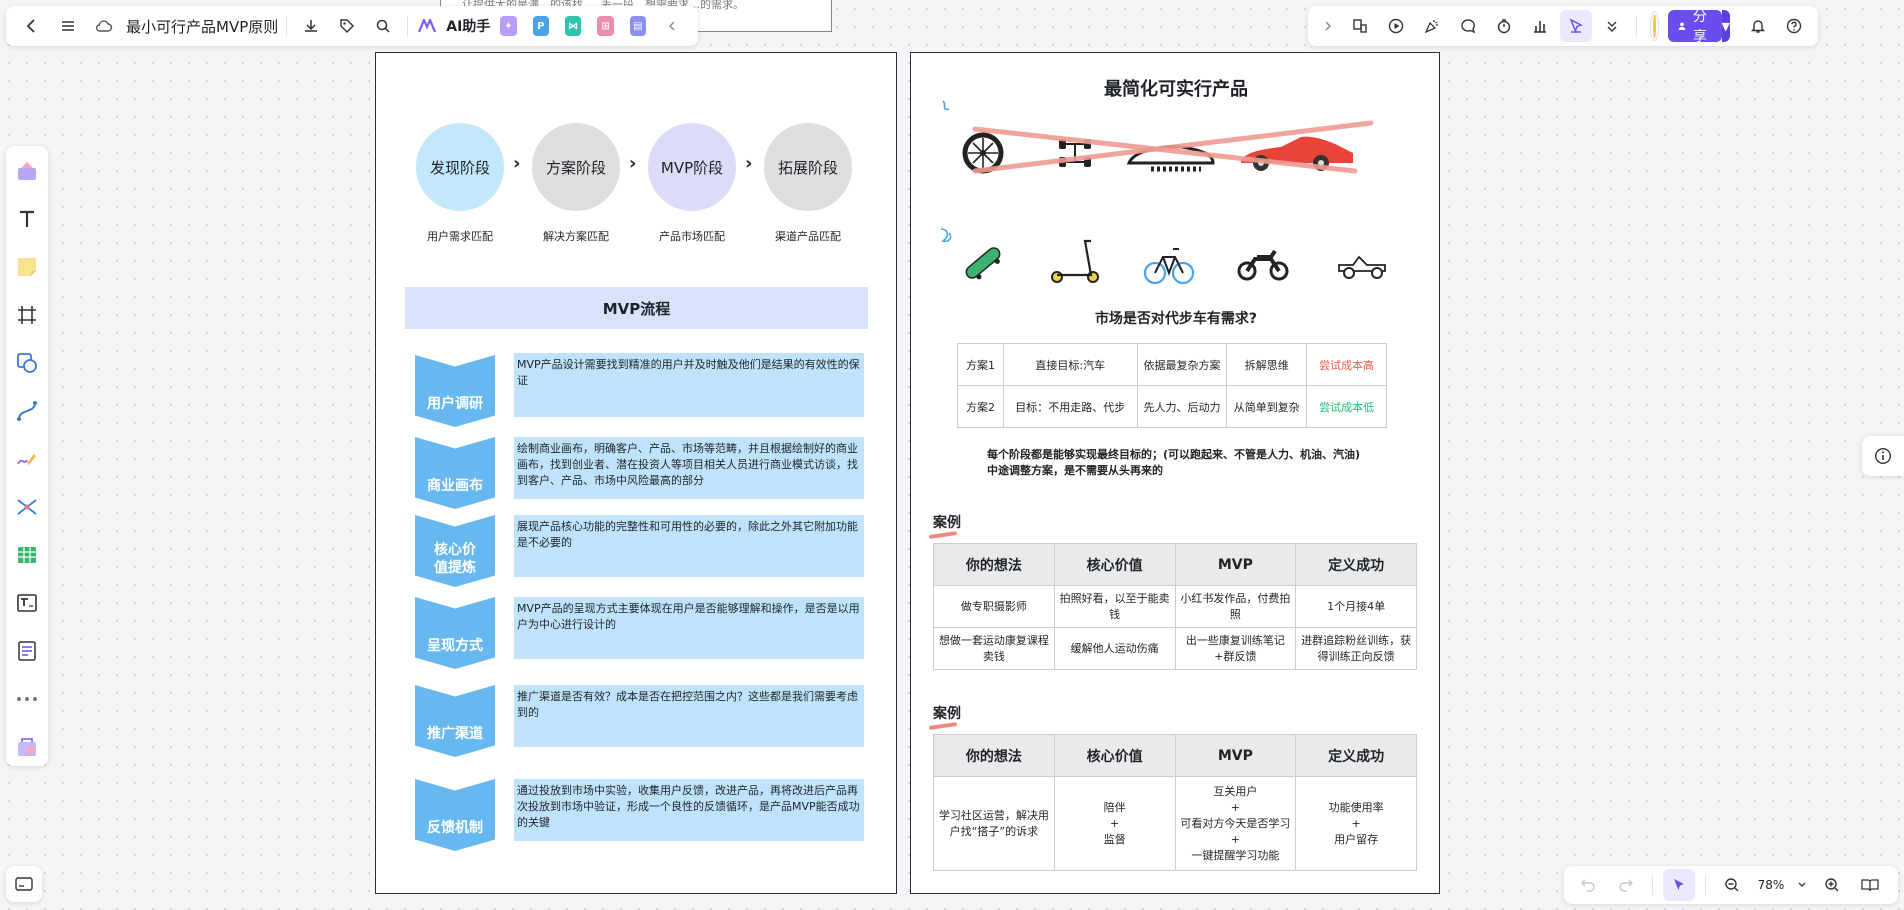 This screenshot has width=1904, height=910. I want to click on text-card-icon, so click(27, 603).